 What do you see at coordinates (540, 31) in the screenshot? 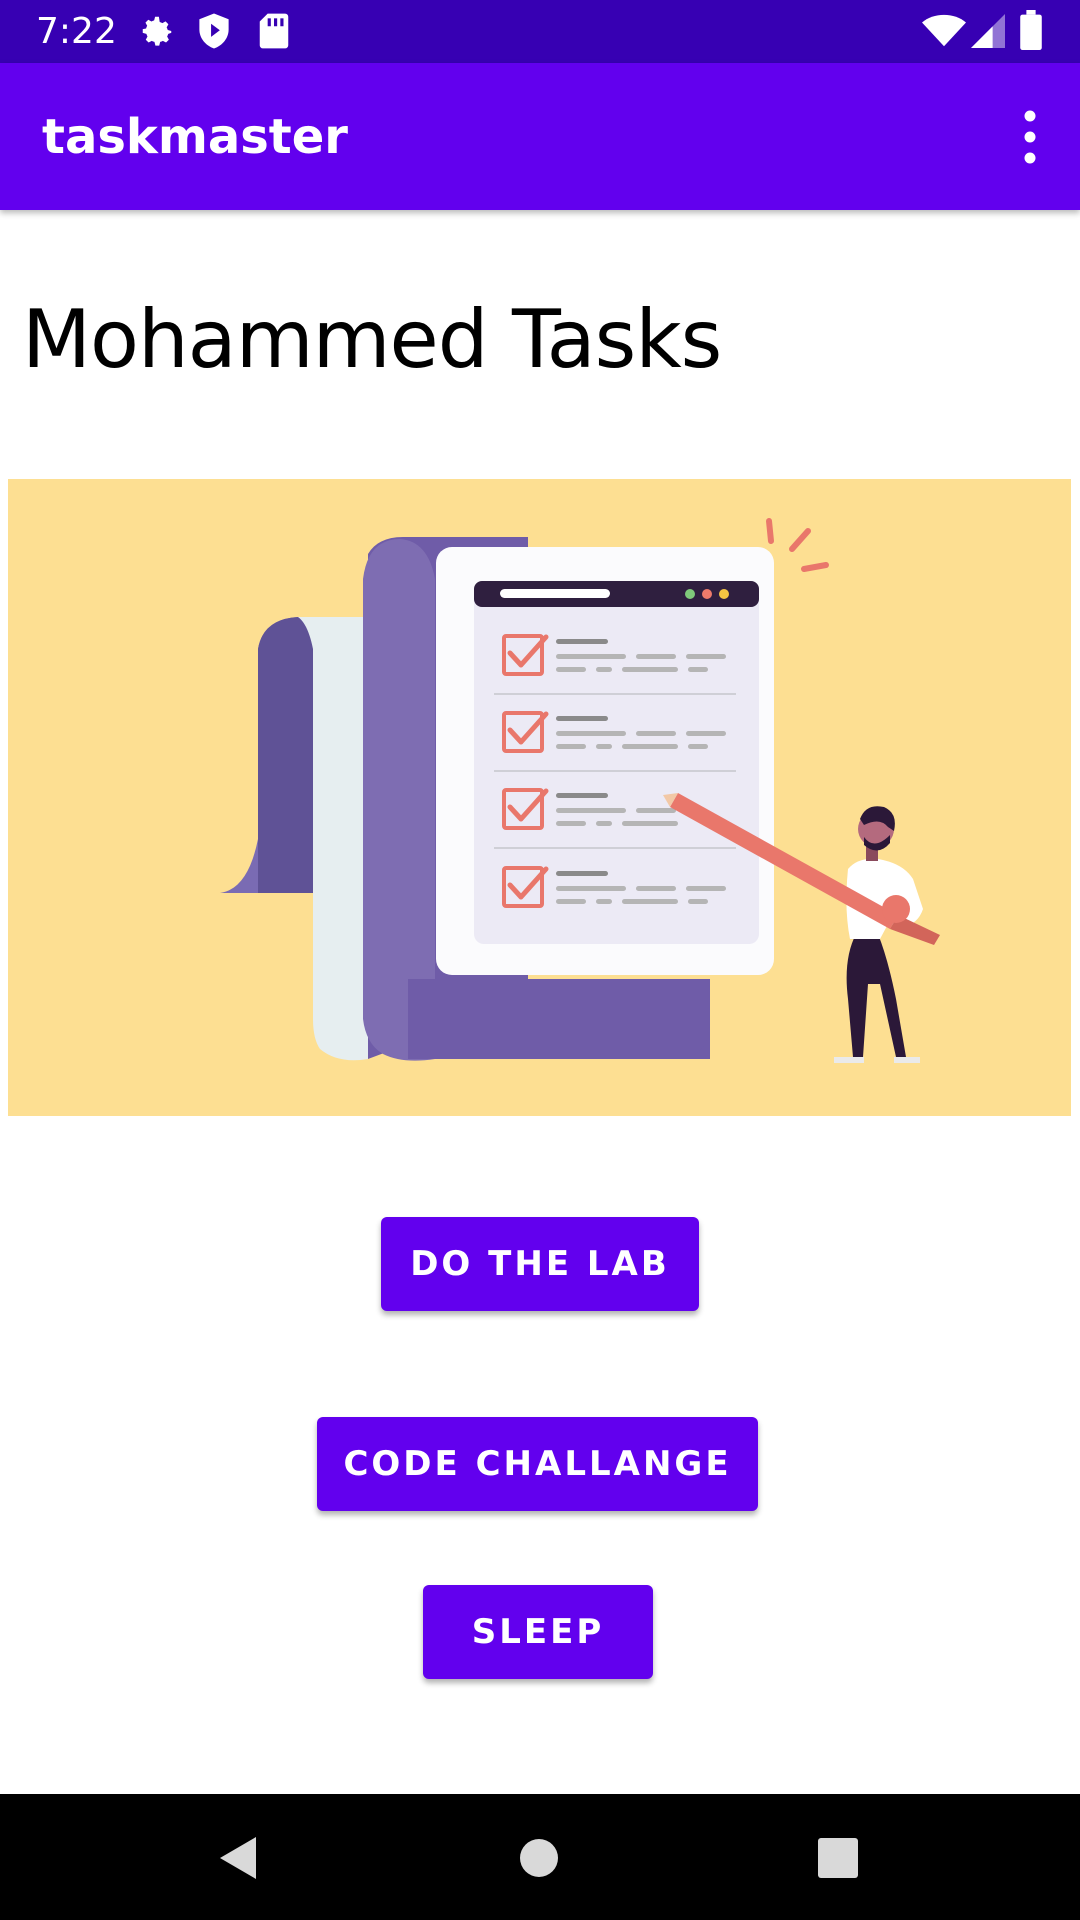
I see `status-bar: 7:22` at bounding box center [540, 31].